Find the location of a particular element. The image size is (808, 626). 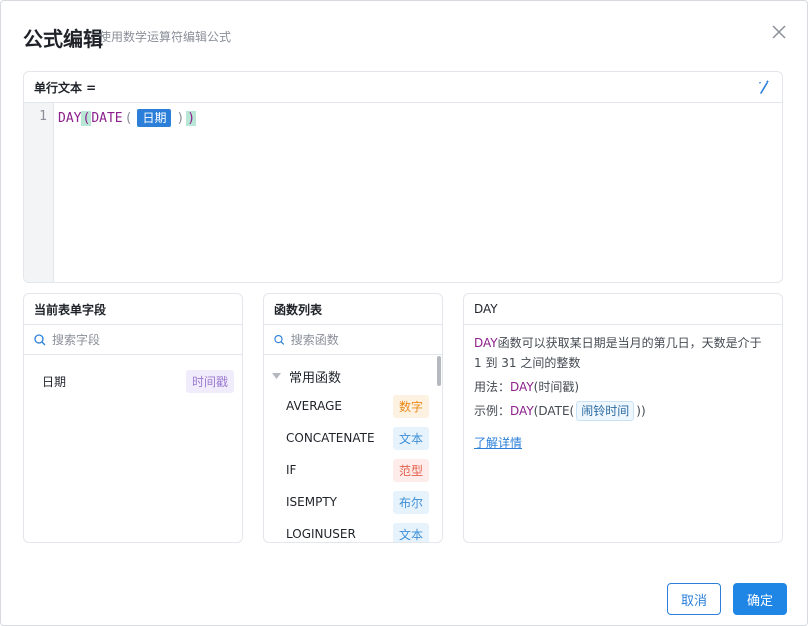

function-group: 常用函数 is located at coordinates (353, 376).